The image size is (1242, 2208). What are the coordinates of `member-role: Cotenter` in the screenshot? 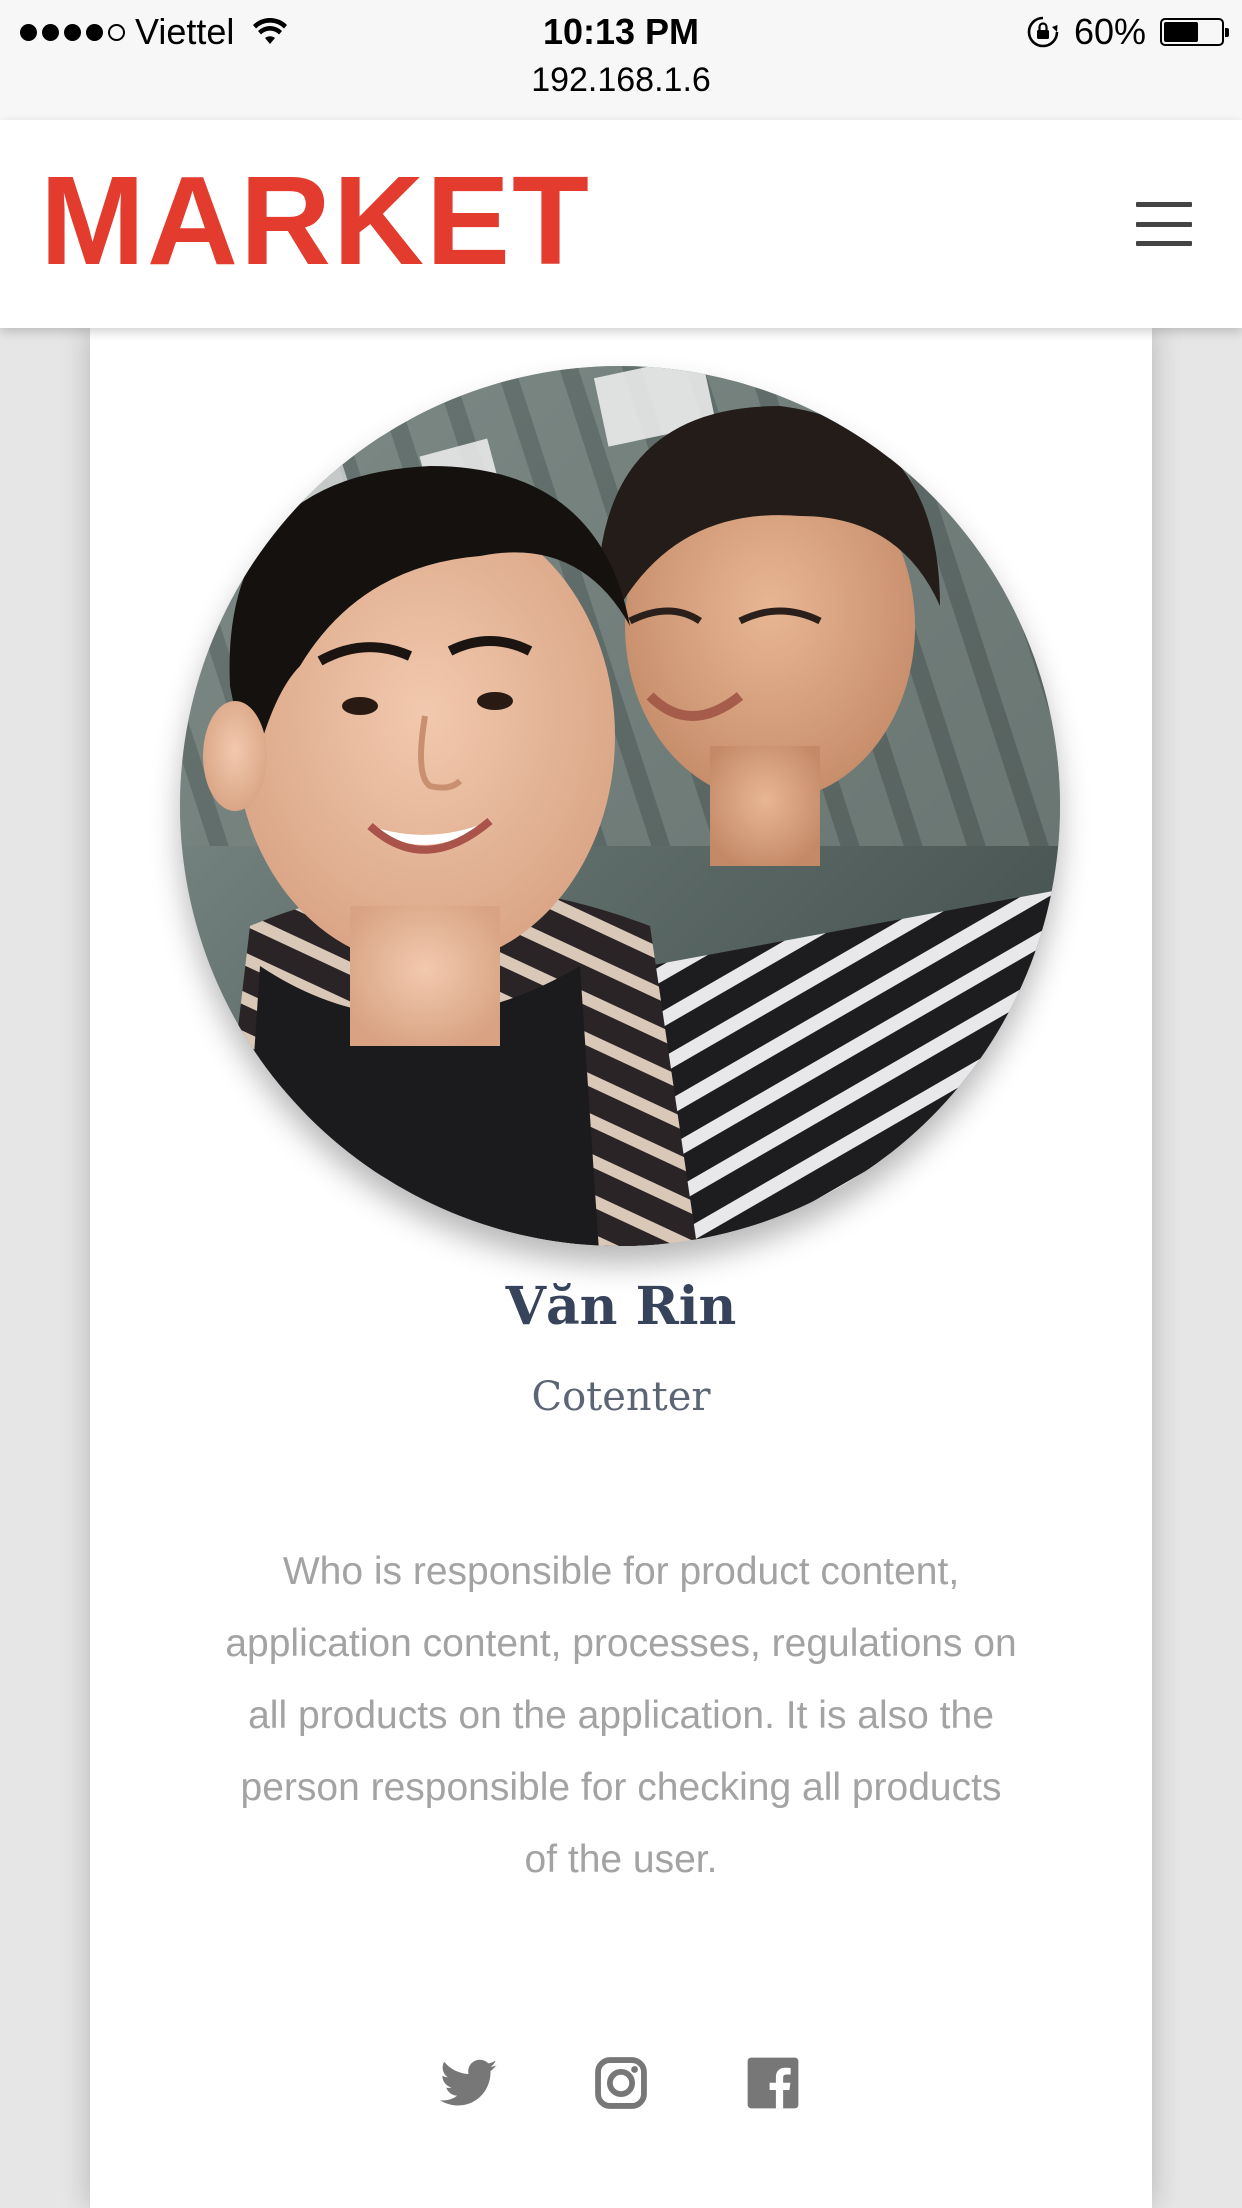 It's located at (621, 1397).